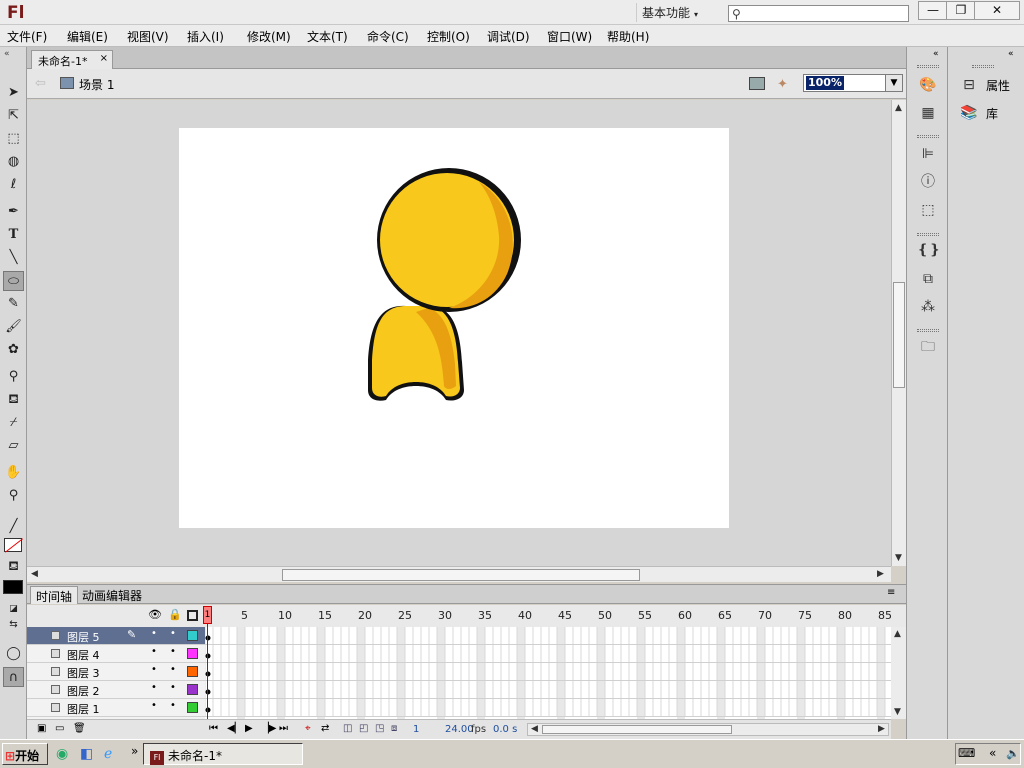 This screenshot has height=768, width=1024. I want to click on line-tool-icon: ╲, so click(13, 258).